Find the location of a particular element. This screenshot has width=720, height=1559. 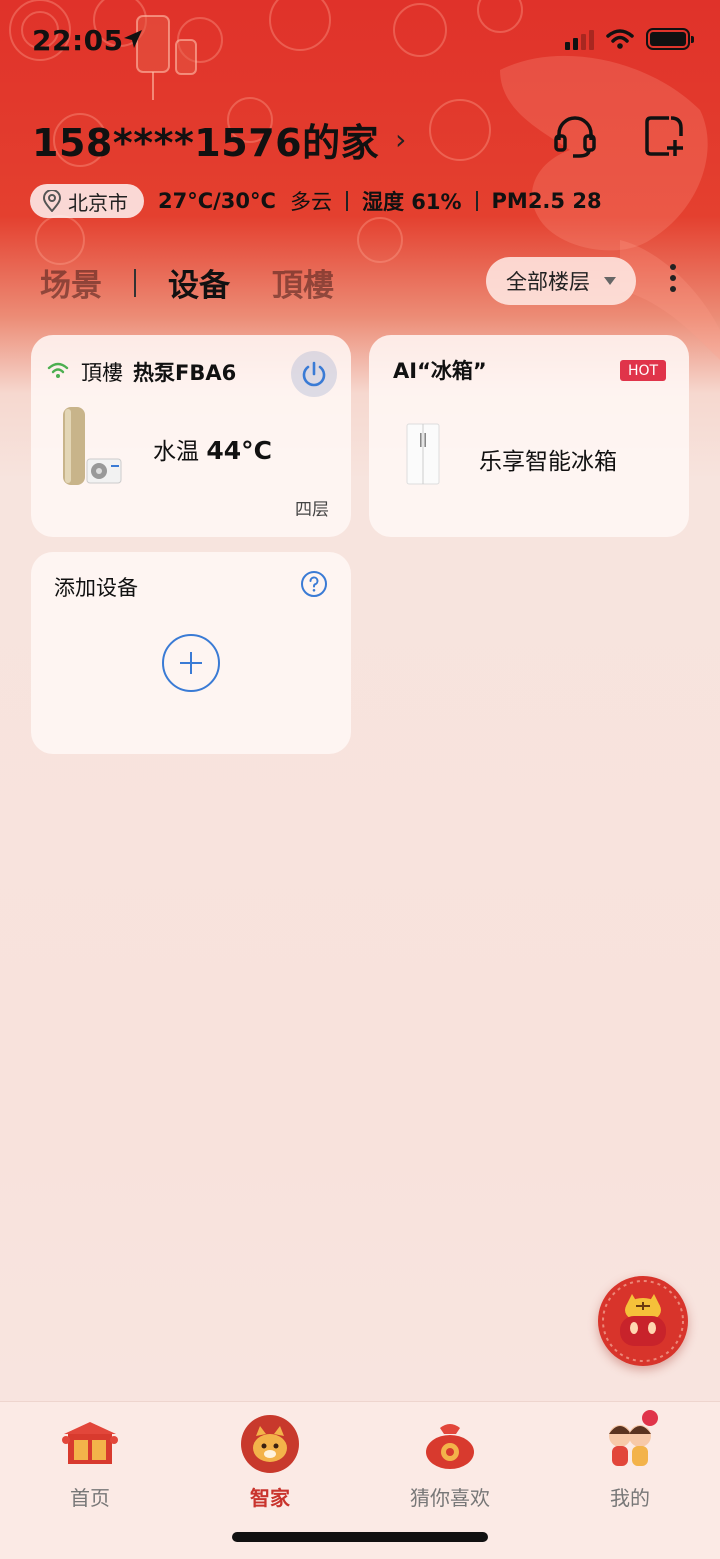

home-name: 158****1576的家 is located at coordinates (206, 143).